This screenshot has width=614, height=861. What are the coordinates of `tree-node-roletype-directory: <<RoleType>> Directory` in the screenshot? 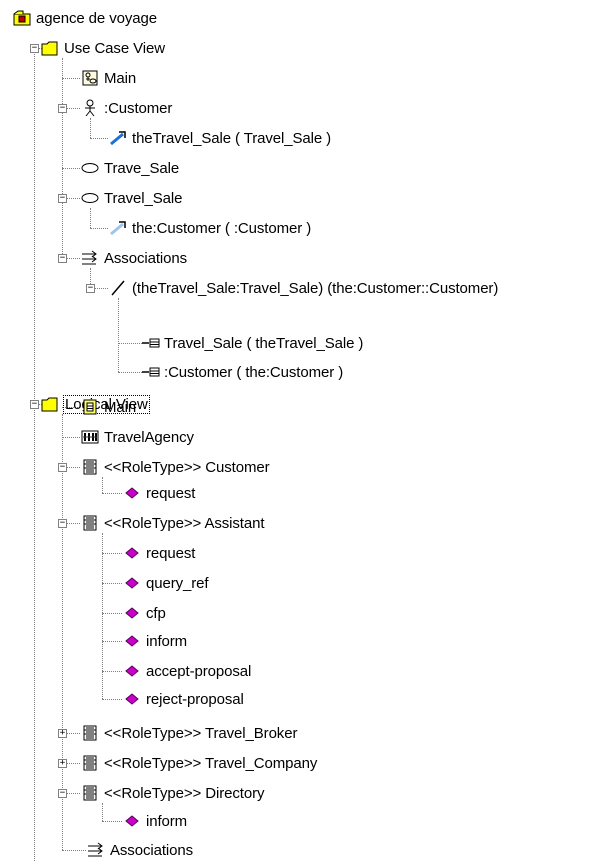 It's located at (172, 793).